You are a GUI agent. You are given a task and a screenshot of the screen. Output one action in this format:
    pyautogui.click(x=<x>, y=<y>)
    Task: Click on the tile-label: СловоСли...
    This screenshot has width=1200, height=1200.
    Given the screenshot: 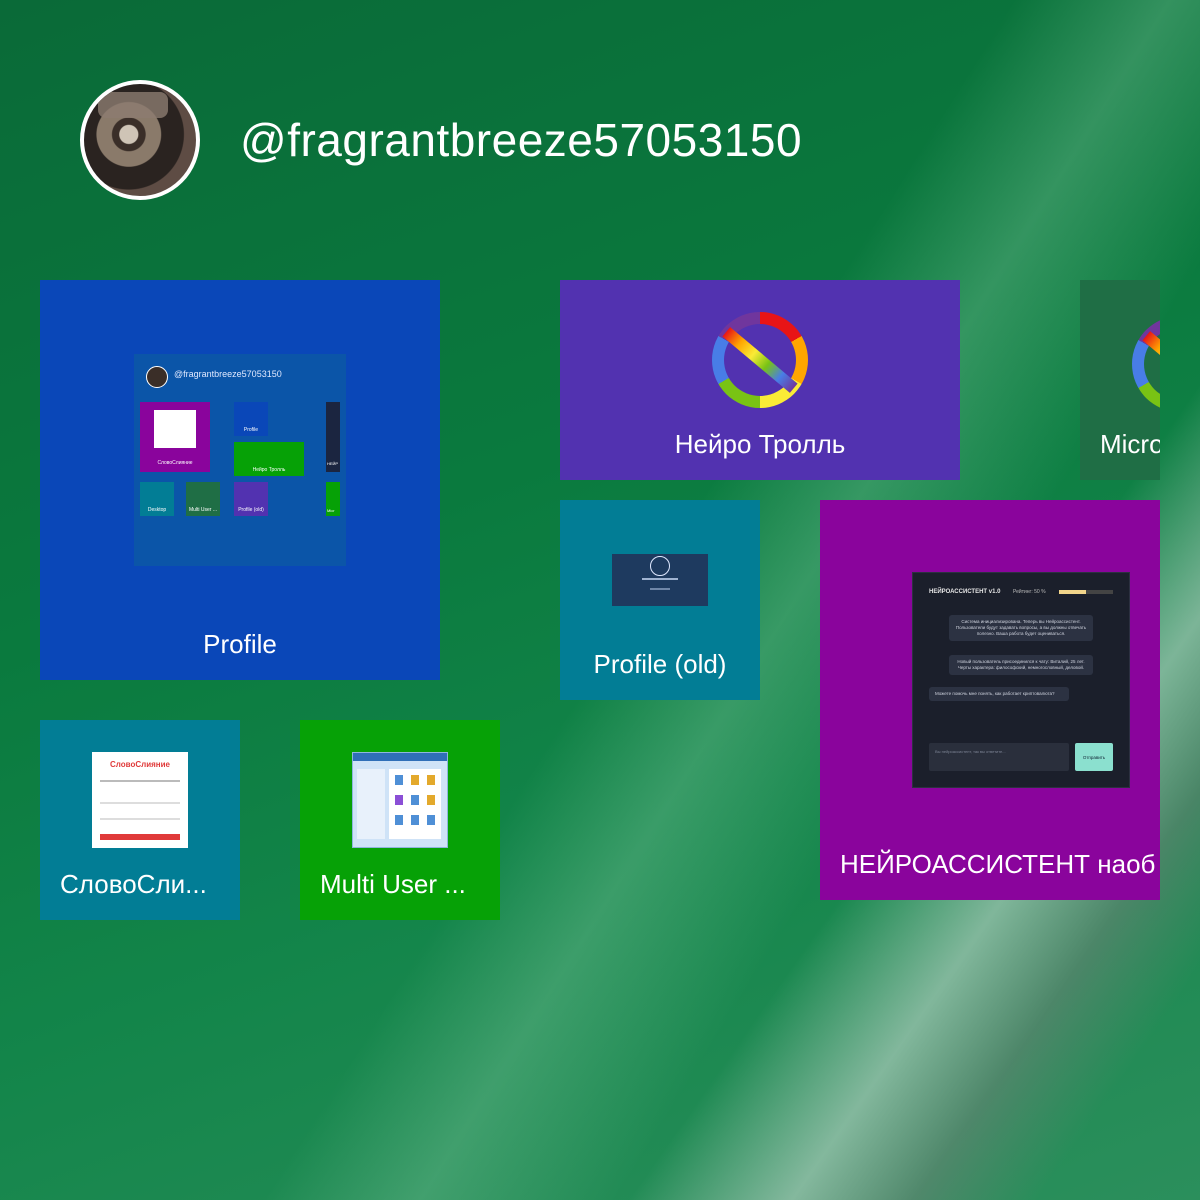 What is the action you would take?
    pyautogui.click(x=133, y=884)
    